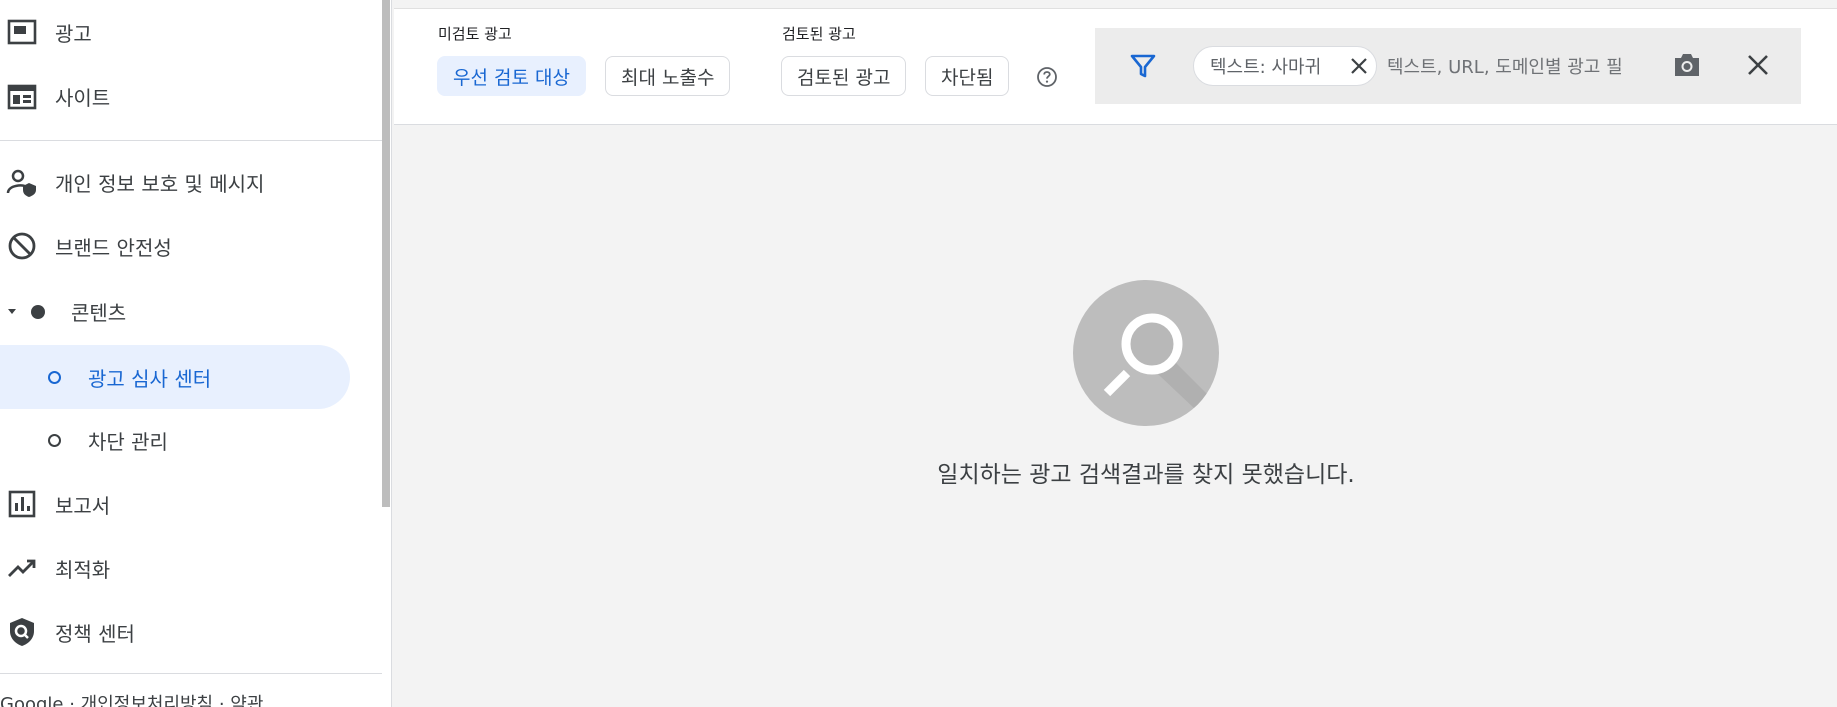 This screenshot has width=1837, height=707. I want to click on bar-chart-icon, so click(22, 504).